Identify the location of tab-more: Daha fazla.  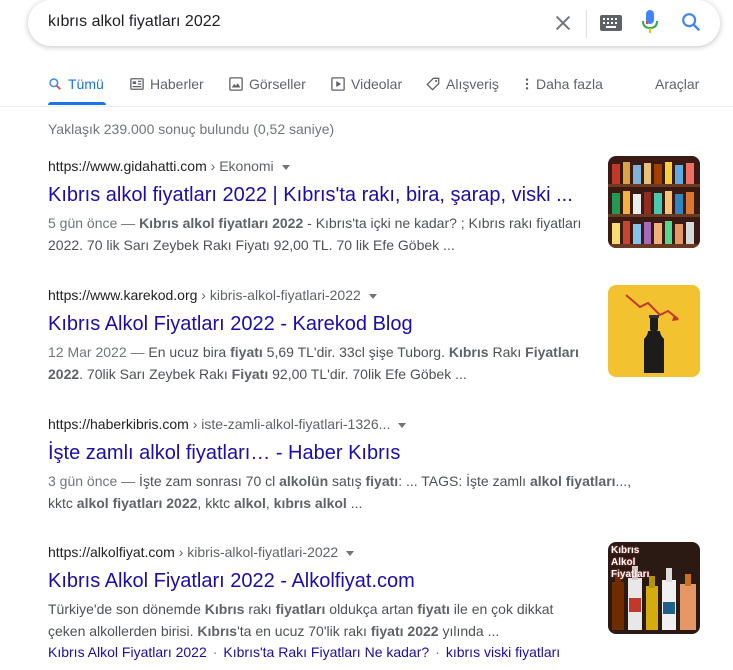
(563, 84).